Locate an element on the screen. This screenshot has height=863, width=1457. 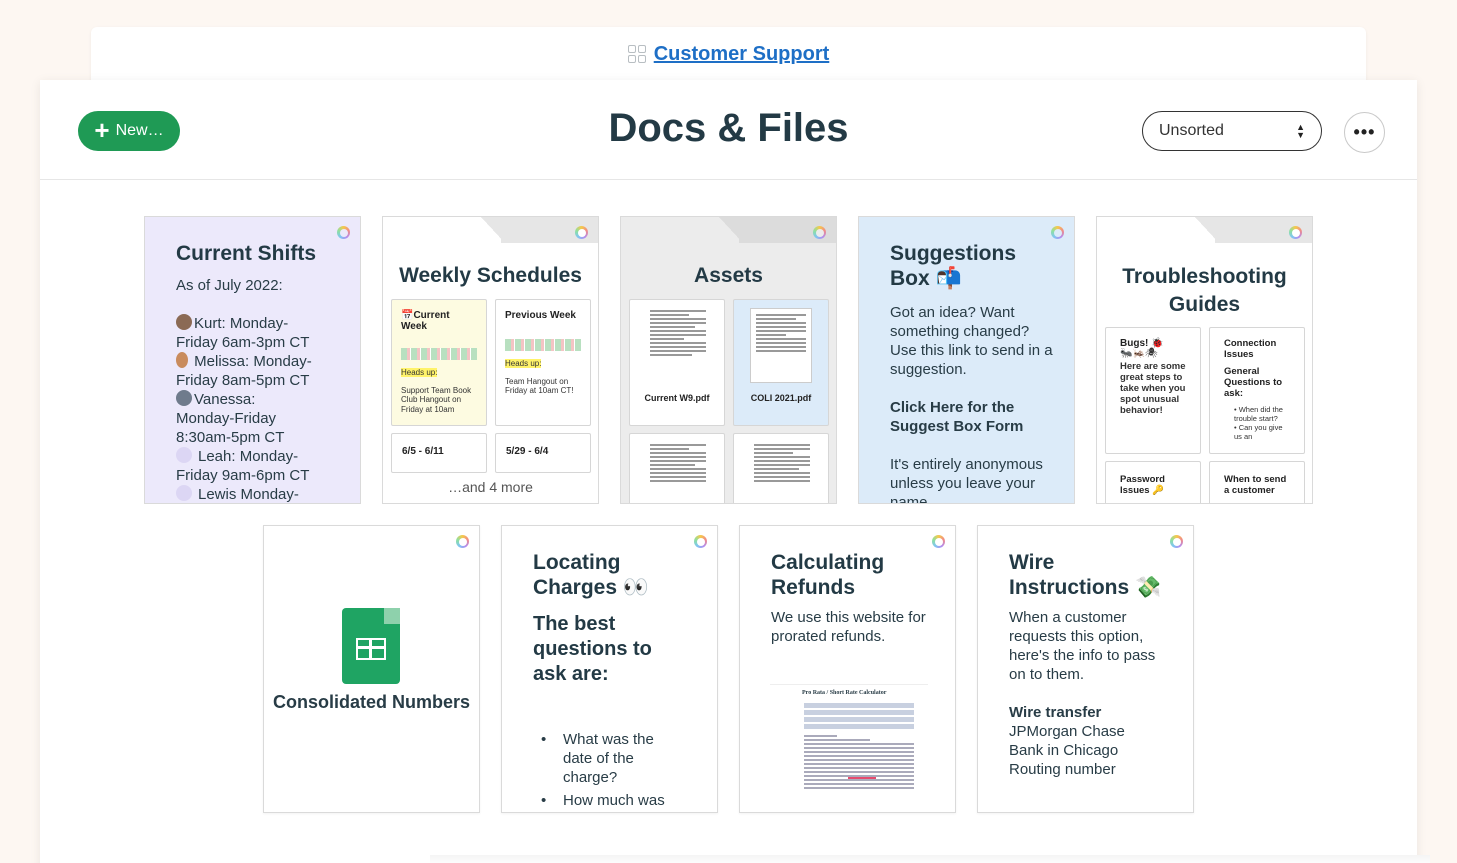
doc-title: Password Issues 🔑 is located at coordinates (1142, 485).